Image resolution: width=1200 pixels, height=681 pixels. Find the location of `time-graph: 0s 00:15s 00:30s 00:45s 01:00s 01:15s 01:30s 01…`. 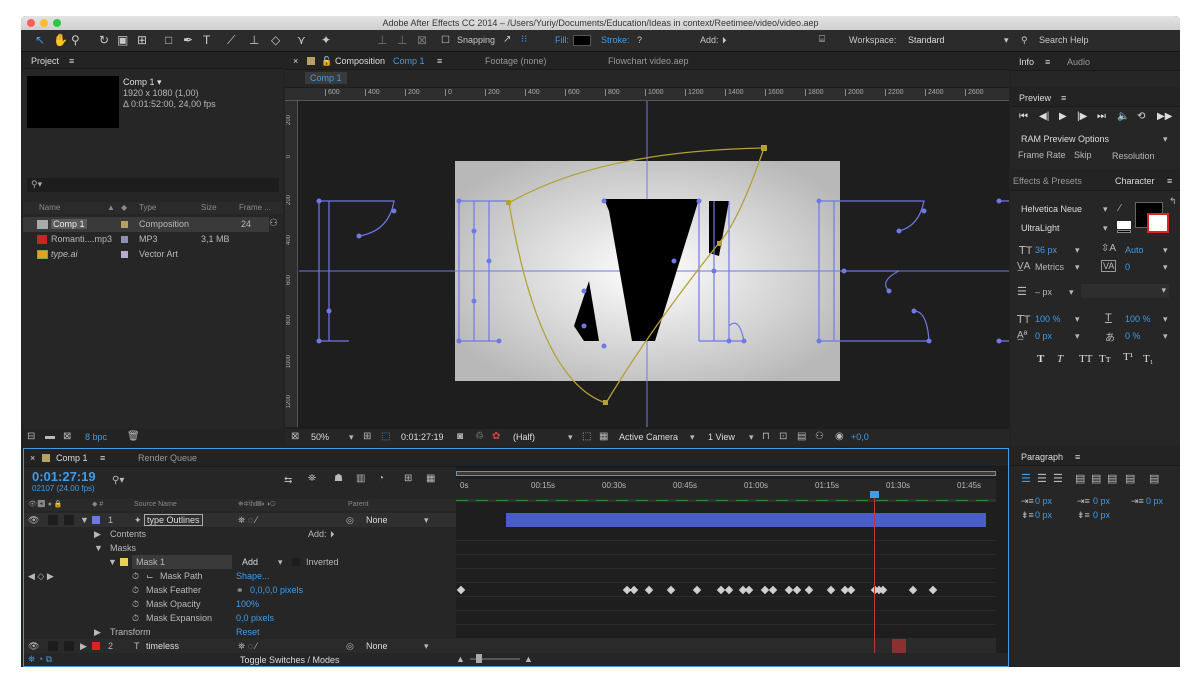

time-graph: 0s 00:15s 00:30s 00:45s 01:00s 01:15s 01:30s 01… is located at coordinates (732, 560).